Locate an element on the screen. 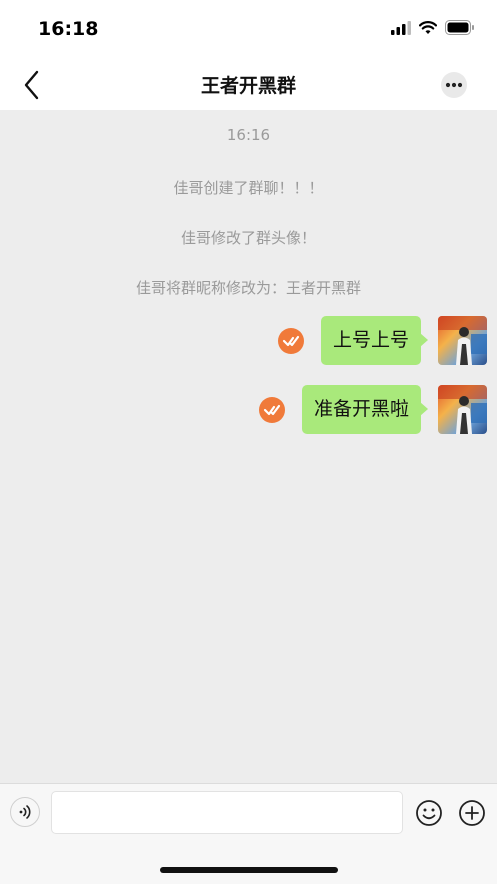 This screenshot has width=497, height=884. signal-icon is located at coordinates (401, 27).